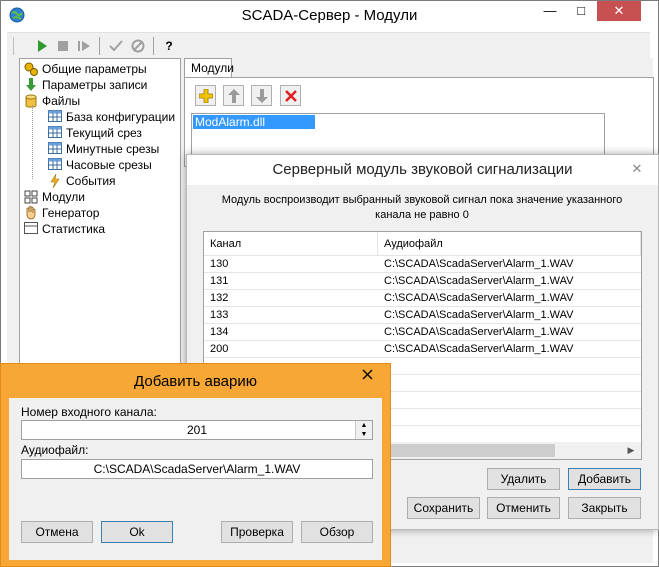 This screenshot has height=567, width=659. Describe the element at coordinates (89, 412) in the screenshot. I see `channel-number-label: Номер входного канала:` at that location.